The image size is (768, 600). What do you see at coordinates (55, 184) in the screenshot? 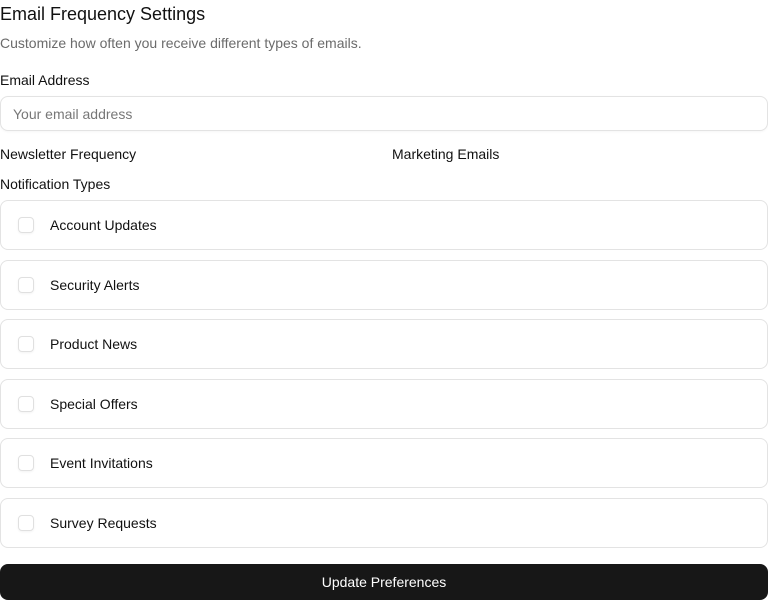
I see `notification-types-label: Notification Types` at bounding box center [55, 184].